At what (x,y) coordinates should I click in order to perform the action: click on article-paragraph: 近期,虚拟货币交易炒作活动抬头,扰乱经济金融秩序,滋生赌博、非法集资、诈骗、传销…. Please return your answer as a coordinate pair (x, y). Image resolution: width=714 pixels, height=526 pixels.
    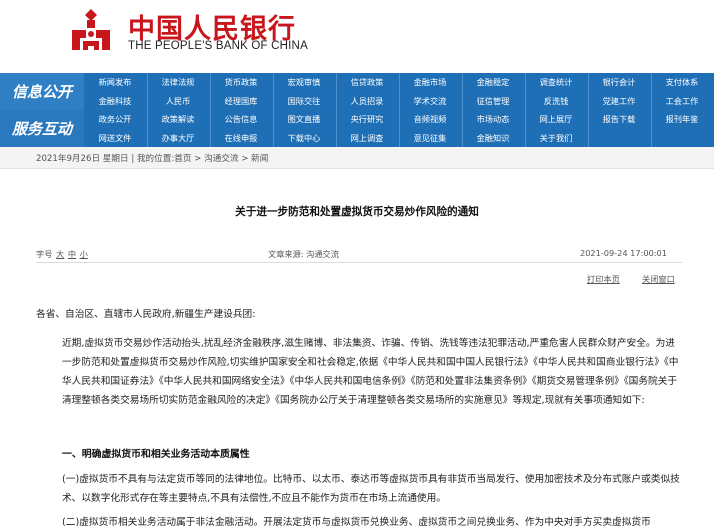
    Looking at the image, I should click on (370, 372).